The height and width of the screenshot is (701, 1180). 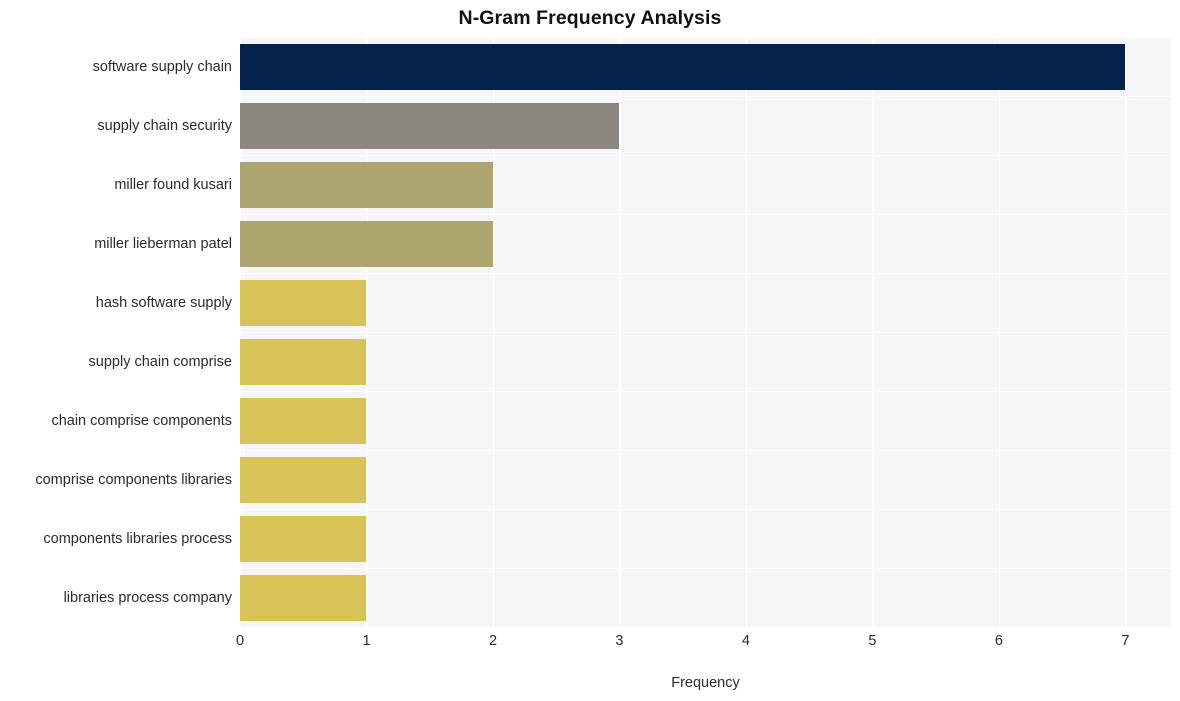 I want to click on x-axis-tick-label: 6, so click(x=998, y=641).